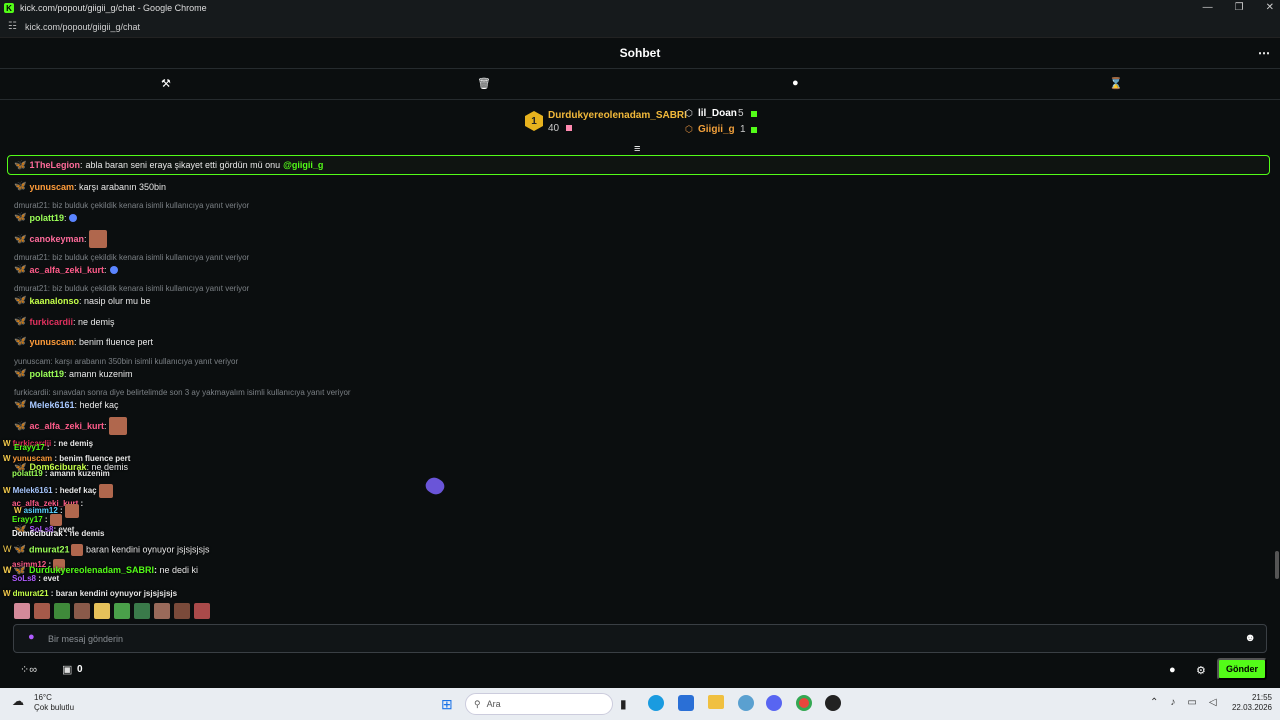 The image size is (1280, 720). Describe the element at coordinates (36, 578) in the screenshot. I see `overlay-message: SoLs8 : evet` at that location.